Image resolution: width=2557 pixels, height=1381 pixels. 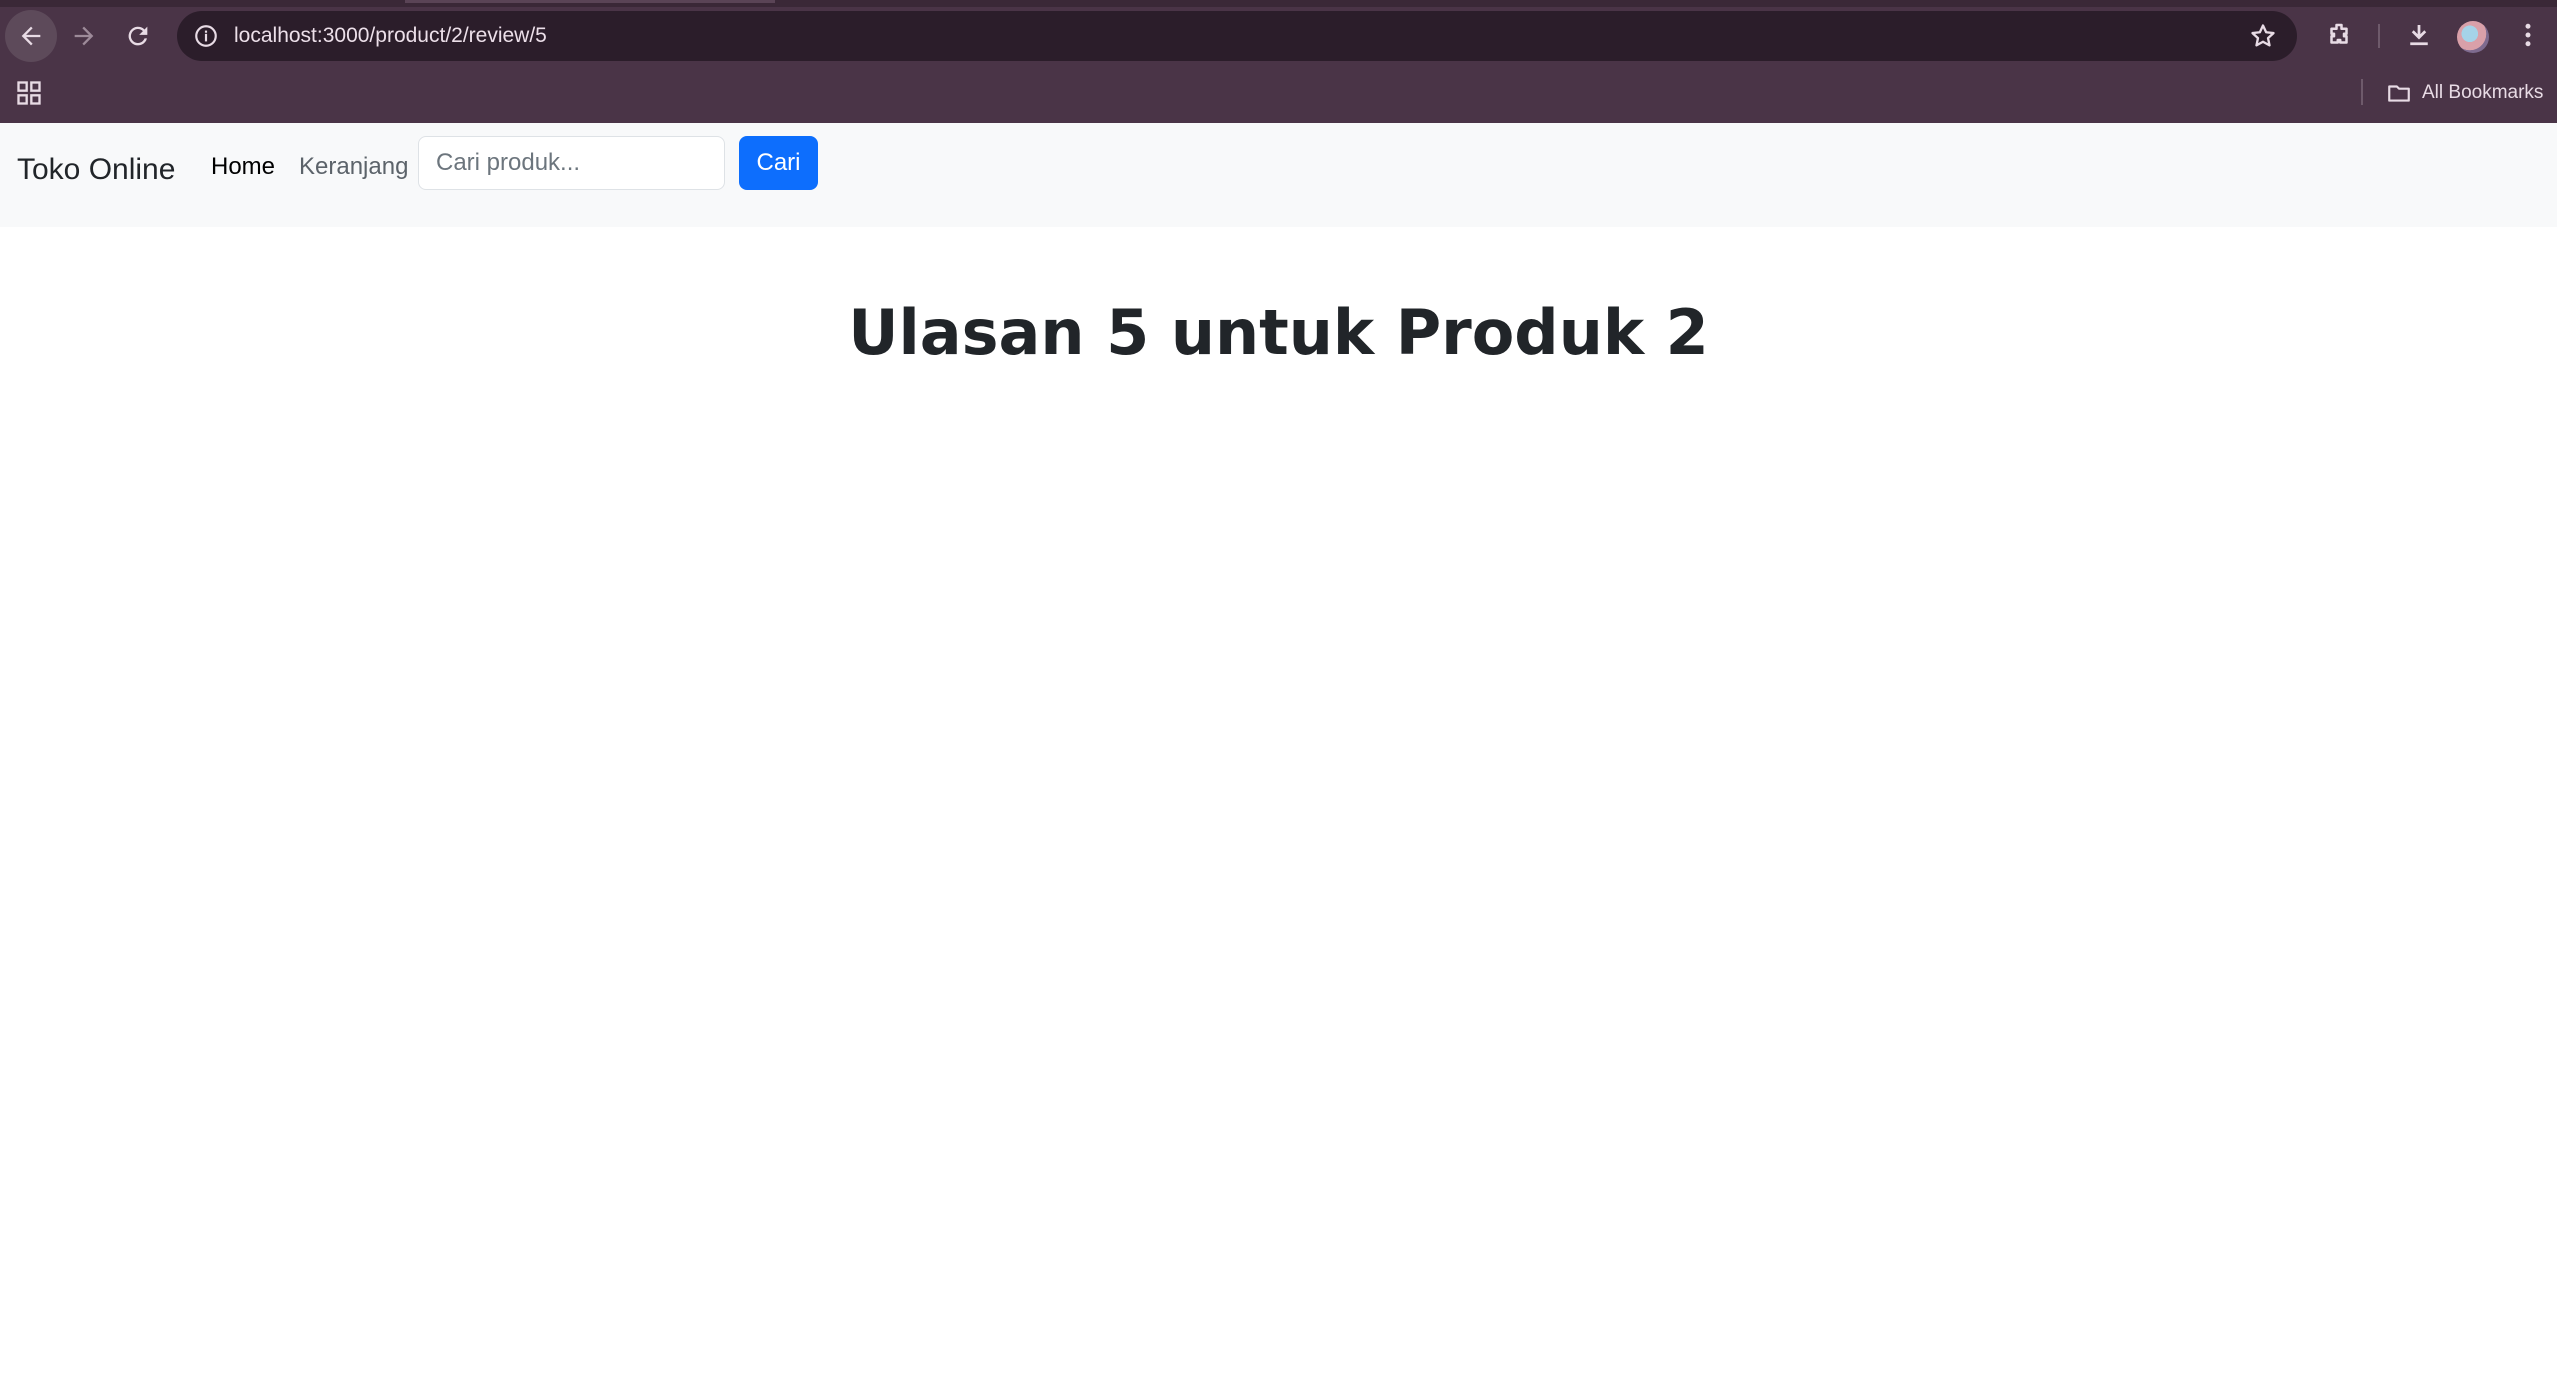 I want to click on tab-strip, so click(x=1278, y=3).